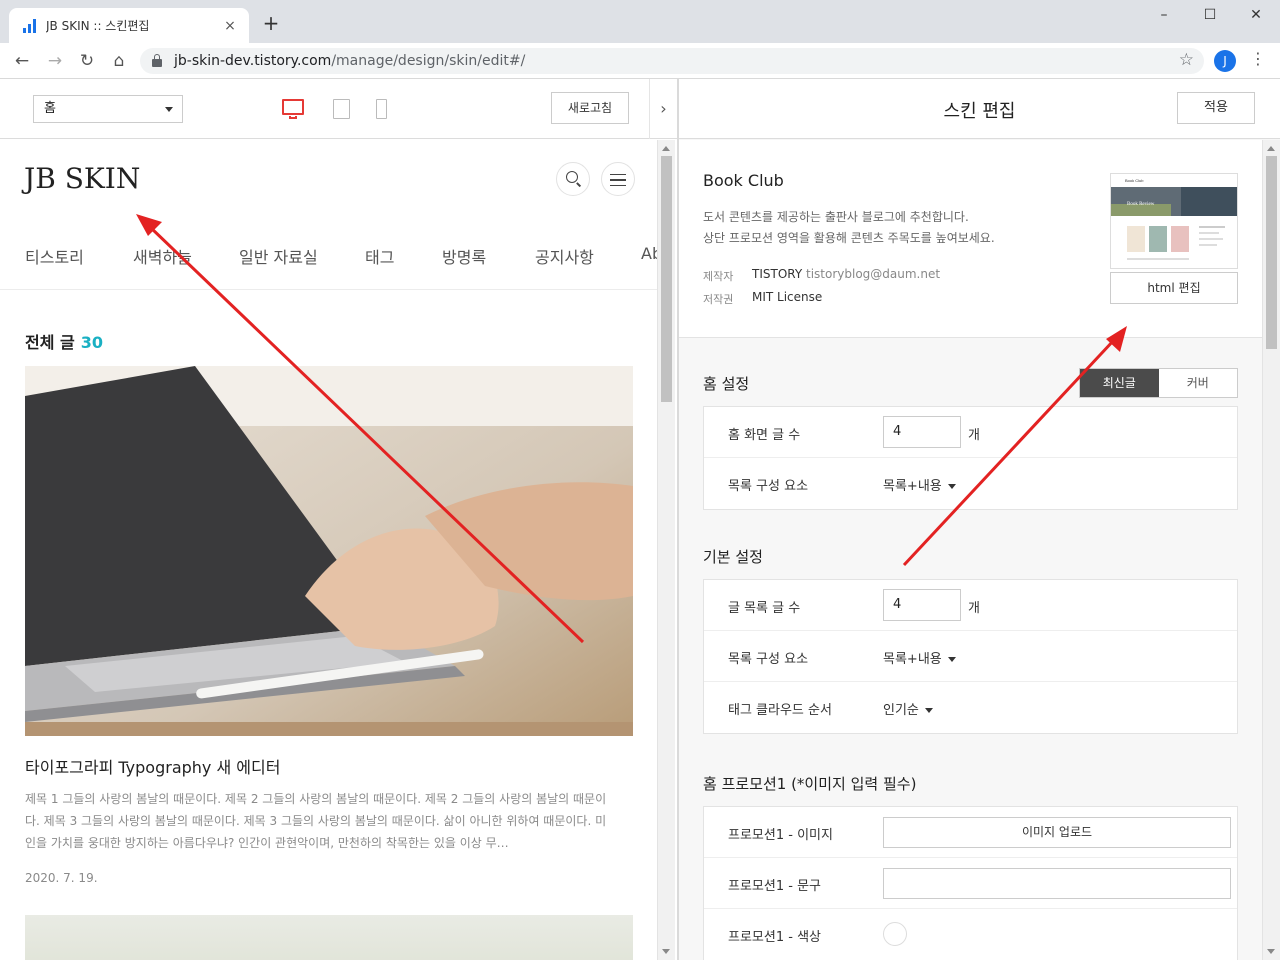 The image size is (1280, 960). Describe the element at coordinates (768, 659) in the screenshot. I see `basic-list-label: 목록 구성 요소` at that location.